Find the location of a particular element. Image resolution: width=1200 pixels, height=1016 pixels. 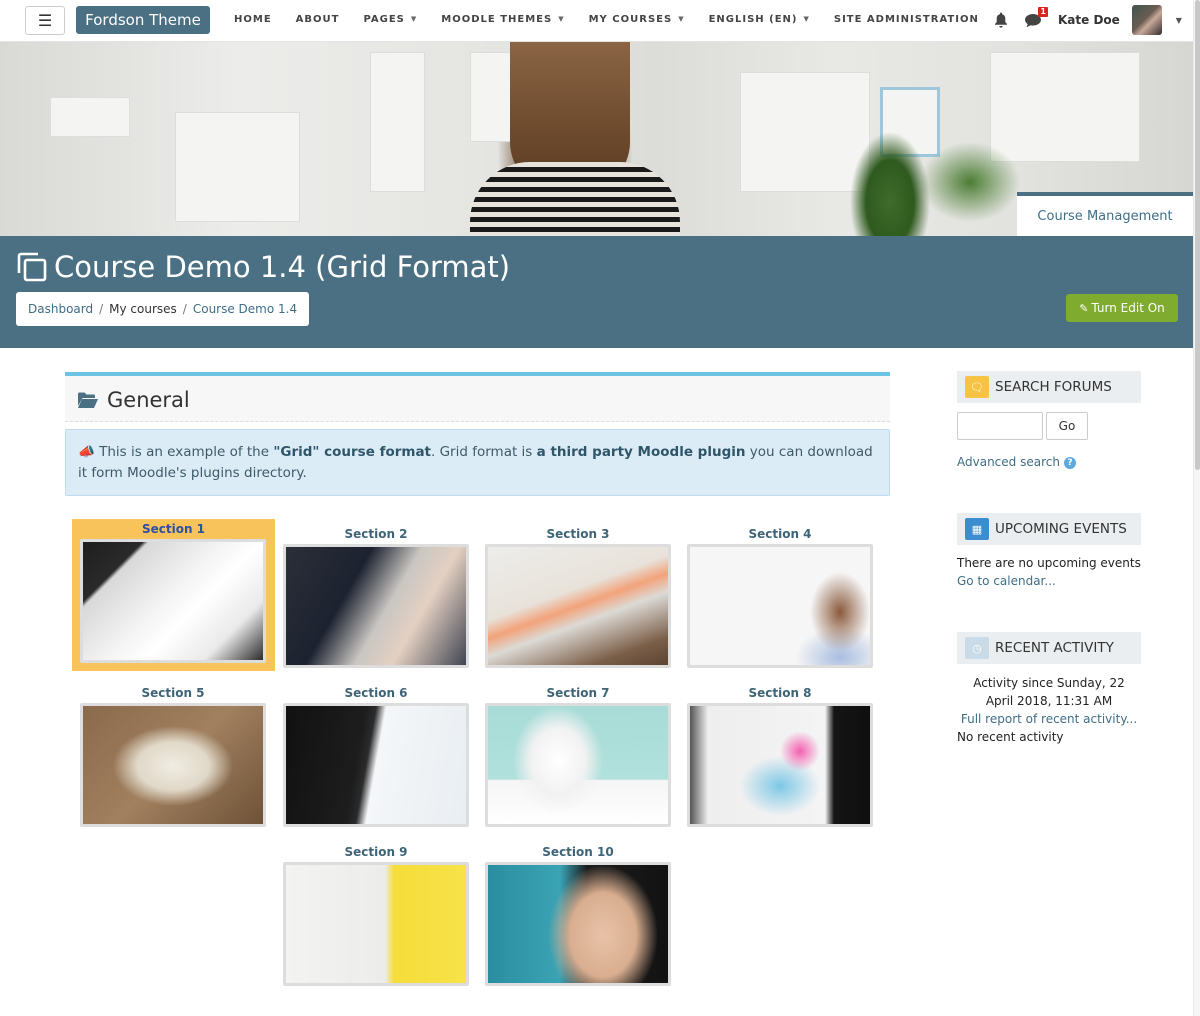

grid-section-6: Section 6 is located at coordinates (376, 755).